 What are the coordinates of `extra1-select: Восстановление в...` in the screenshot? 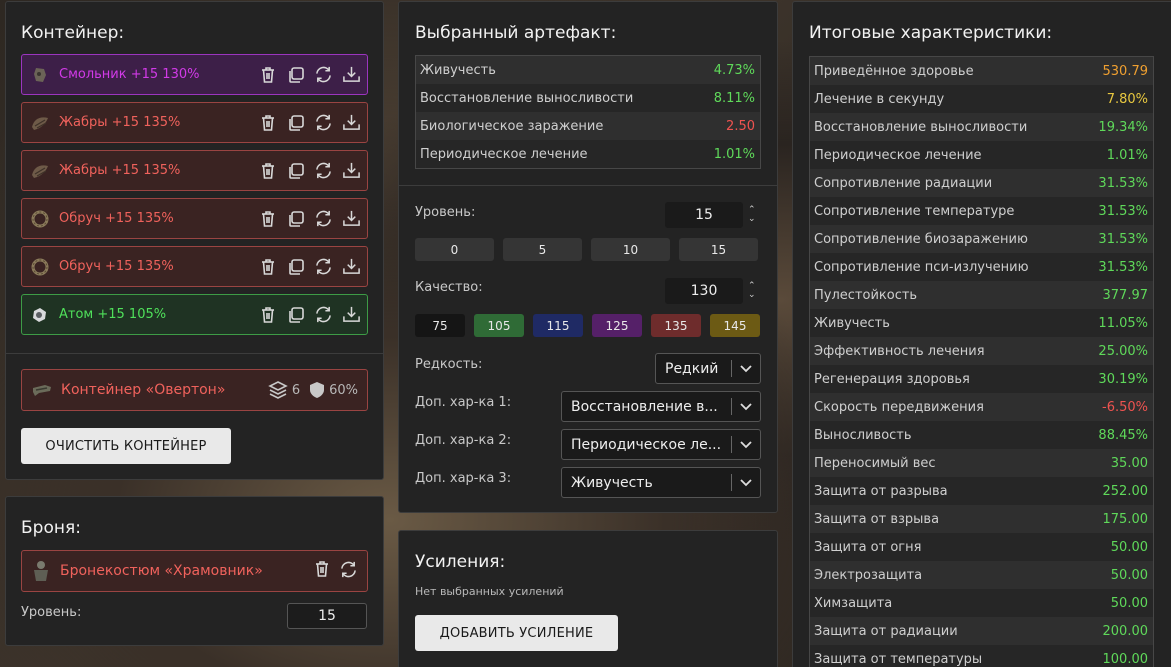 It's located at (661, 406).